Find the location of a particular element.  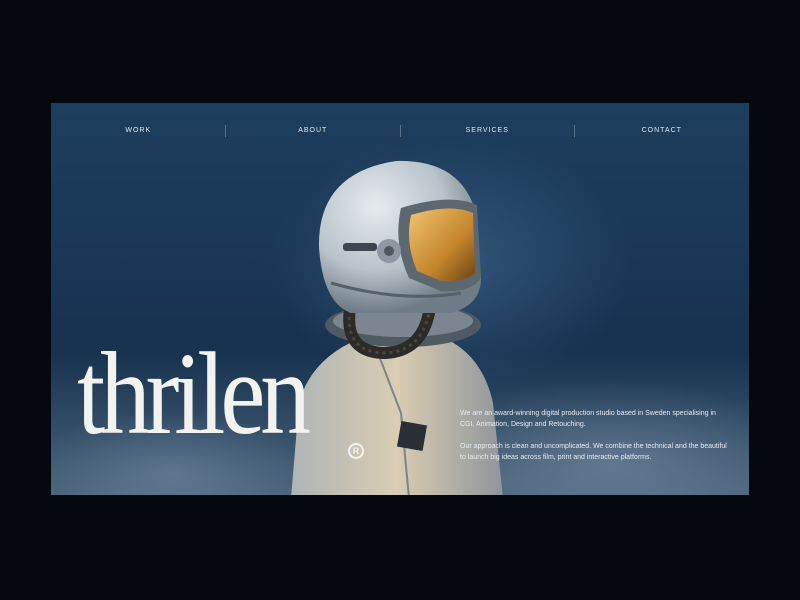

nav-item-about: ABOUT is located at coordinates (313, 131).